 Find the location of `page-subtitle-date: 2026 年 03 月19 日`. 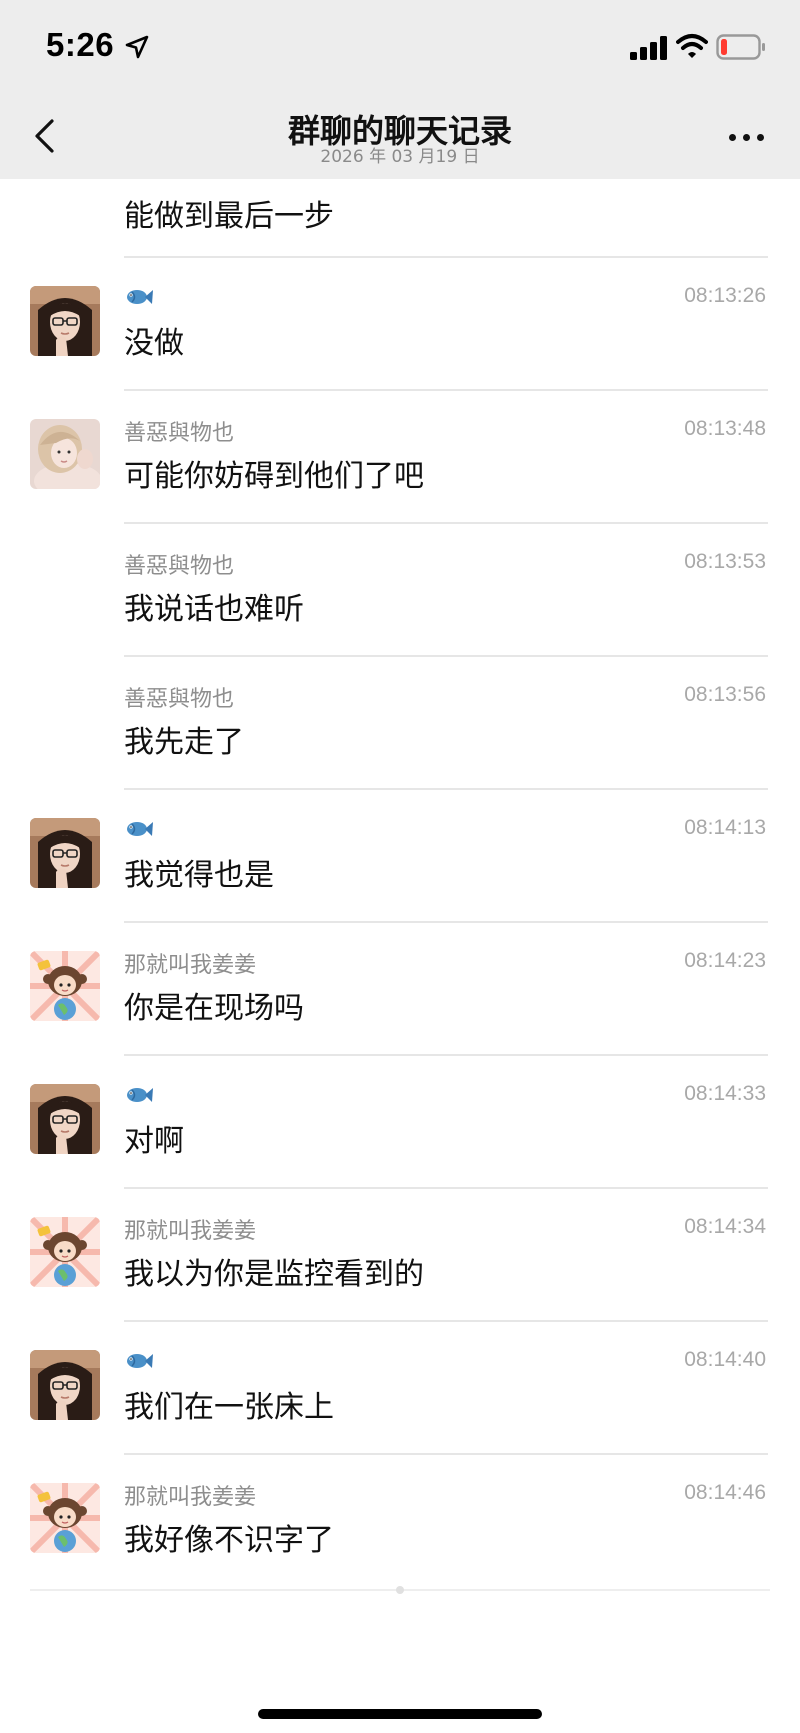

page-subtitle-date: 2026 年 03 月19 日 is located at coordinates (400, 157).